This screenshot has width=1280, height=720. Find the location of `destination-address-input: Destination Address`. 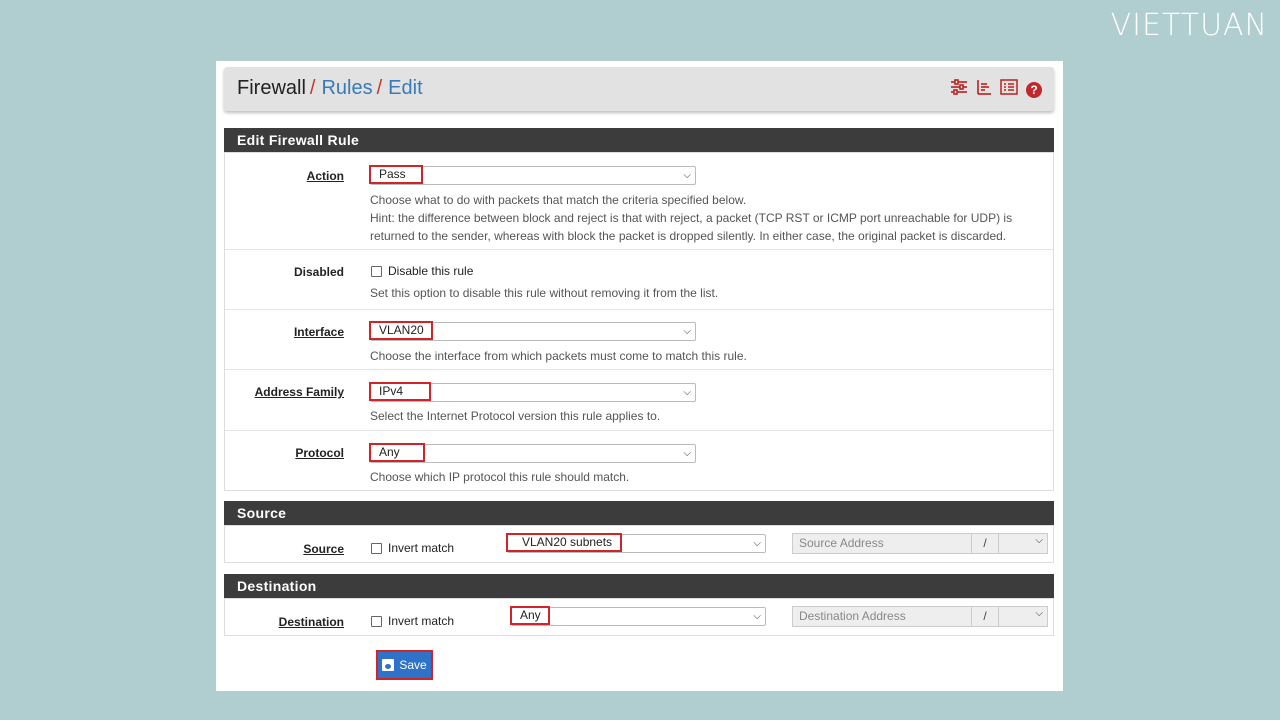

destination-address-input: Destination Address is located at coordinates (882, 616).